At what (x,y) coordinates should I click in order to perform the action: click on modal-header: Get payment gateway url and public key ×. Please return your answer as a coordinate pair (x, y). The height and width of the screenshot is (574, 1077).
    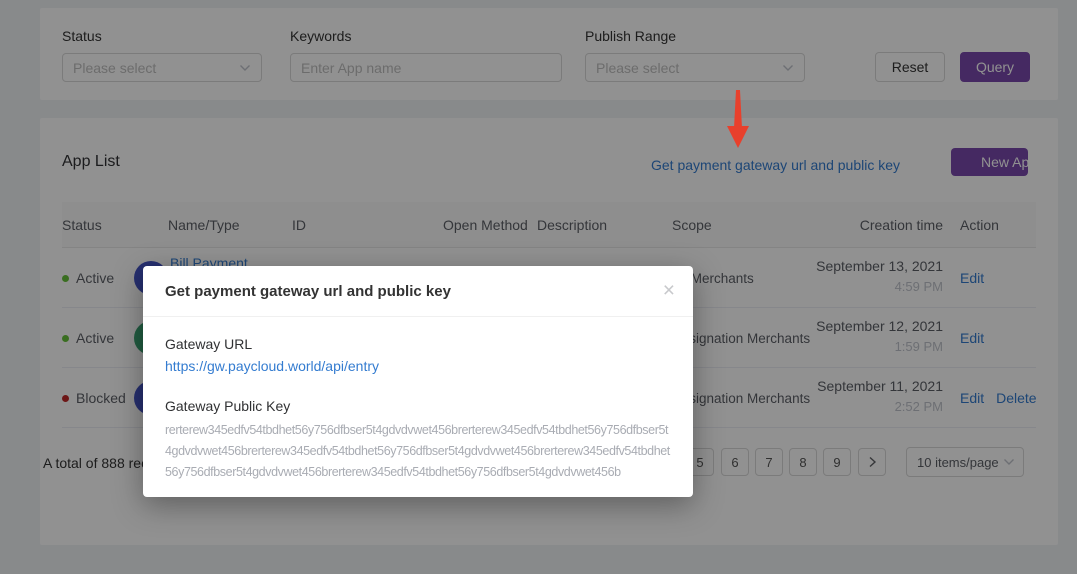
    Looking at the image, I should click on (418, 291).